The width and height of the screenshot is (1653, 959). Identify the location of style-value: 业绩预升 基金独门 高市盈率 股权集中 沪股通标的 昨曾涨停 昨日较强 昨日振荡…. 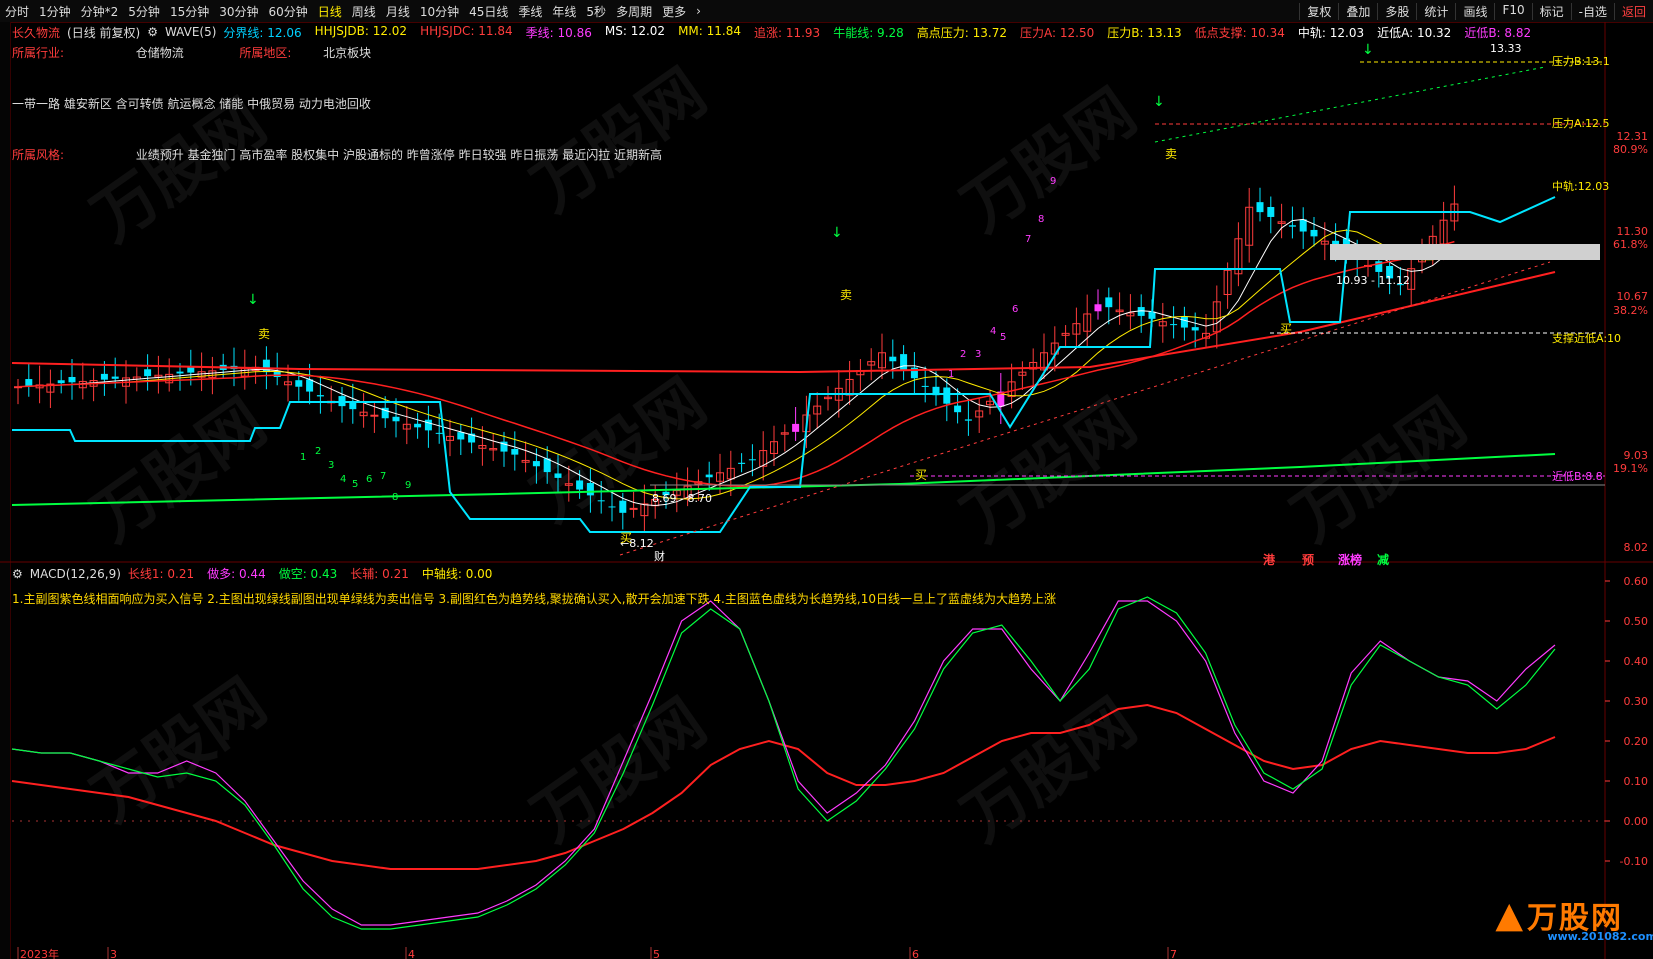
(399, 155).